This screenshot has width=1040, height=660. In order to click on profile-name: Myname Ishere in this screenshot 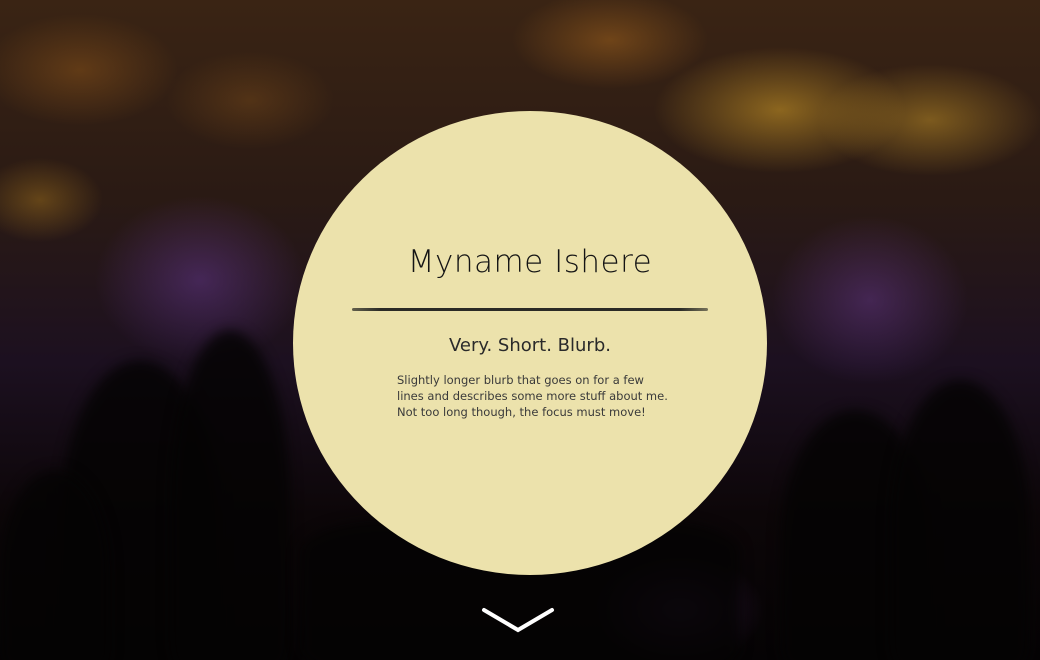, I will do `click(530, 262)`.